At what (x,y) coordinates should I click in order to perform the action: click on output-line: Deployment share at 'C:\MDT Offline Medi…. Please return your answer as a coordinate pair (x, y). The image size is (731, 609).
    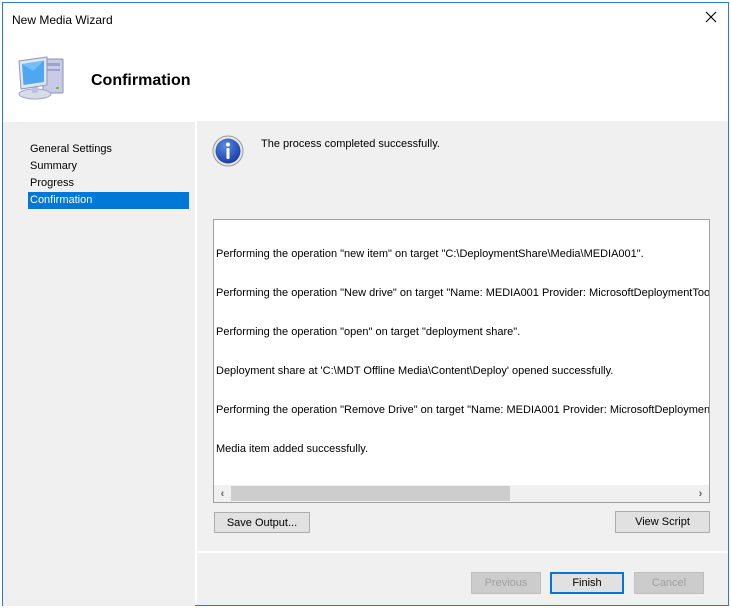
    Looking at the image, I should click on (415, 371).